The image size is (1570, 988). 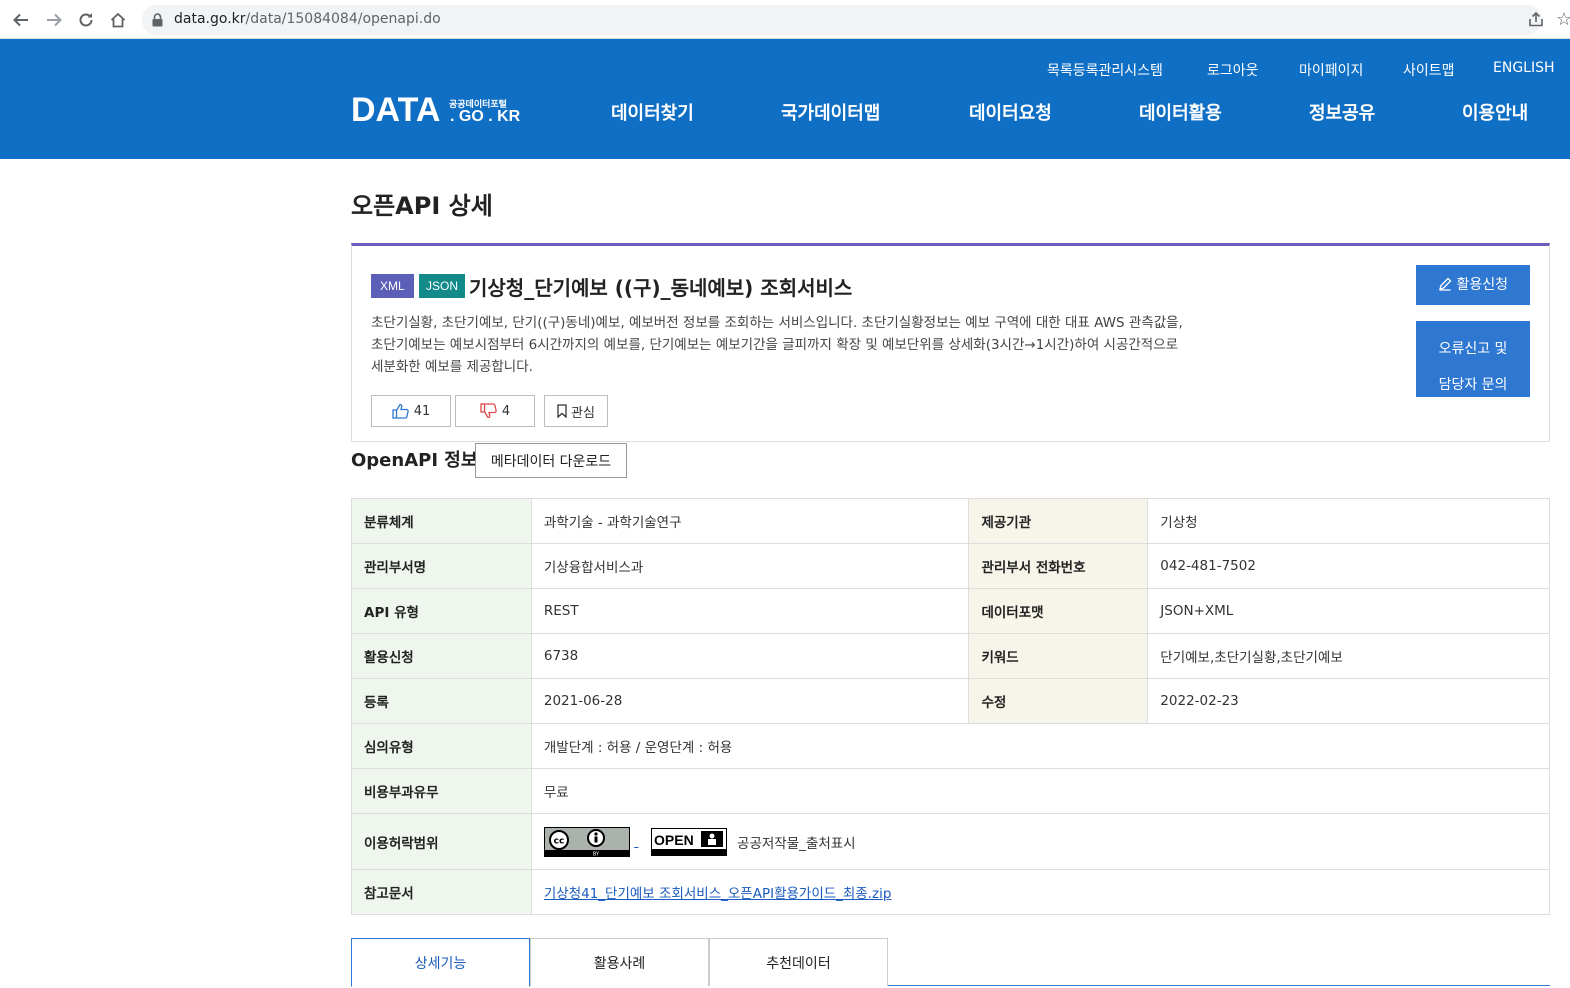 I want to click on dislike-button: 4, so click(x=495, y=411).